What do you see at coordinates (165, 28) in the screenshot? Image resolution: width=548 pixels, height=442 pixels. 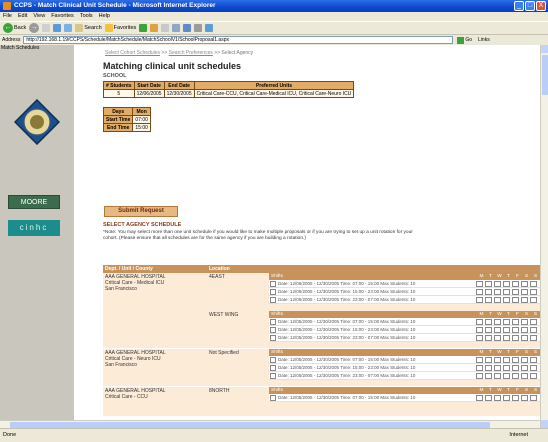 I see `mail-icon` at bounding box center [165, 28].